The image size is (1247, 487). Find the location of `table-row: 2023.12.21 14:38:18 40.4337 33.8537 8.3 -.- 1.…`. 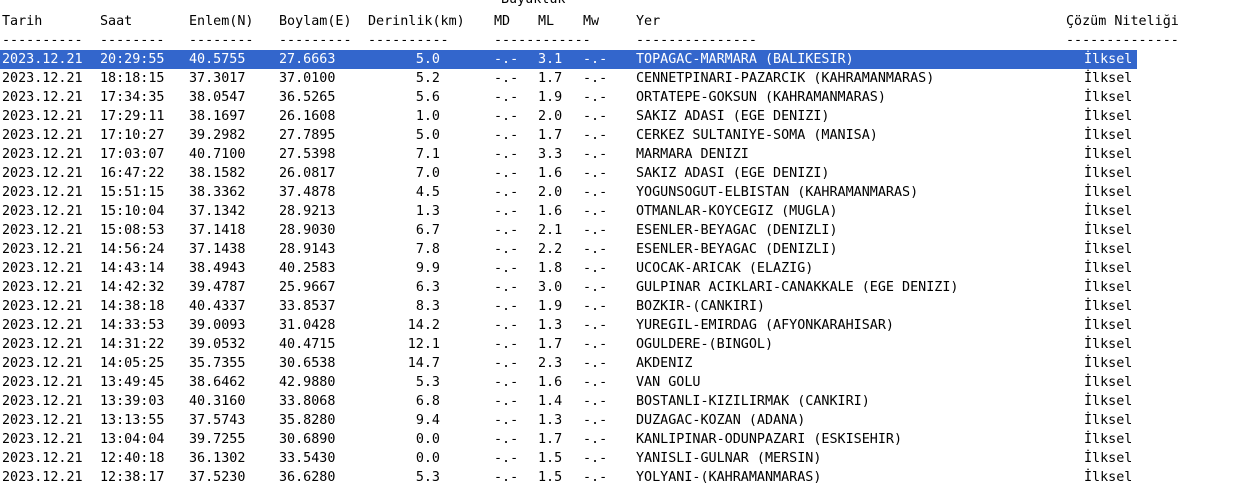

table-row: 2023.12.21 14:38:18 40.4337 33.8537 8.3 -.- 1.… is located at coordinates (620, 306).